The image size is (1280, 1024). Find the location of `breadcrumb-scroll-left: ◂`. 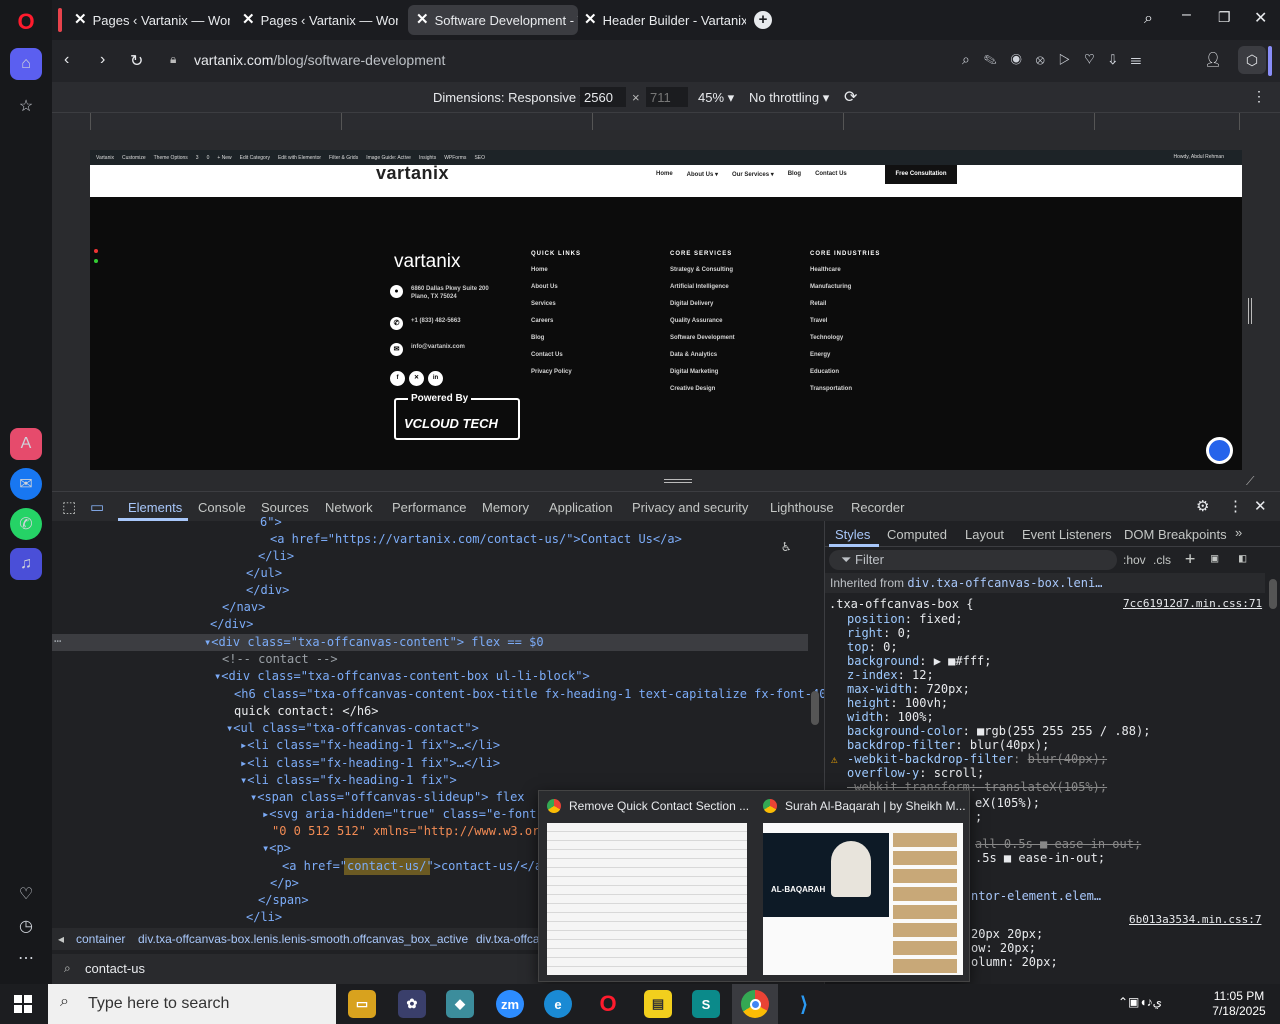

breadcrumb-scroll-left: ◂ is located at coordinates (61, 939).